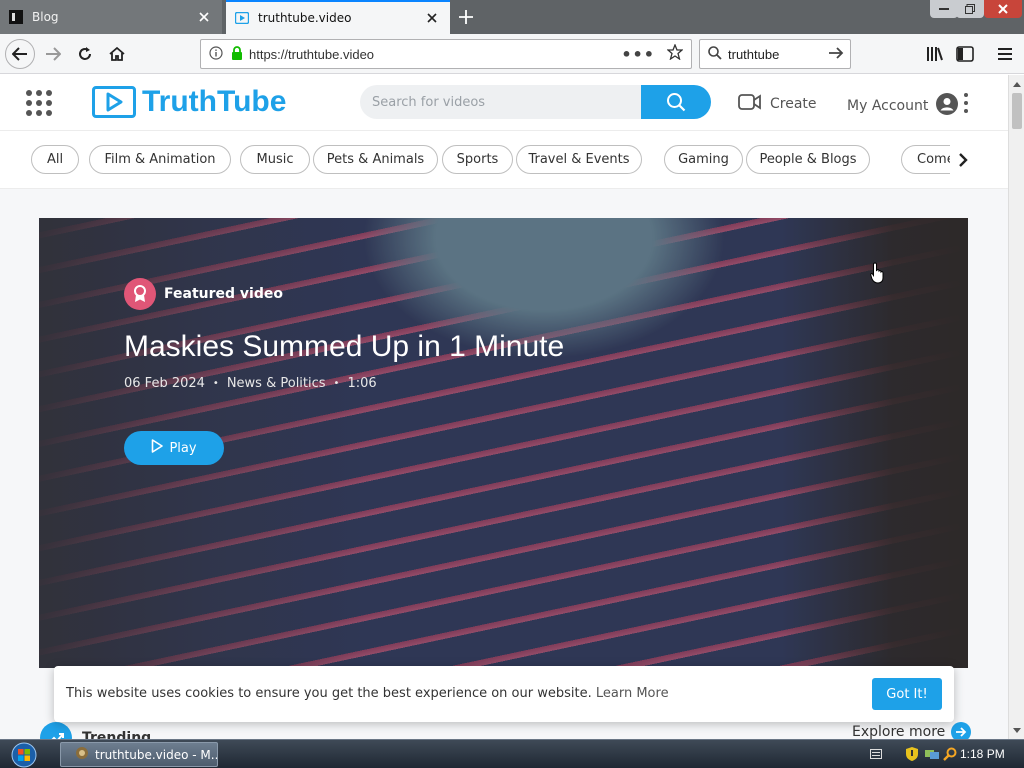 The image size is (1024, 768). Describe the element at coordinates (45, 17) in the screenshot. I see `tab-title: Blog` at that location.